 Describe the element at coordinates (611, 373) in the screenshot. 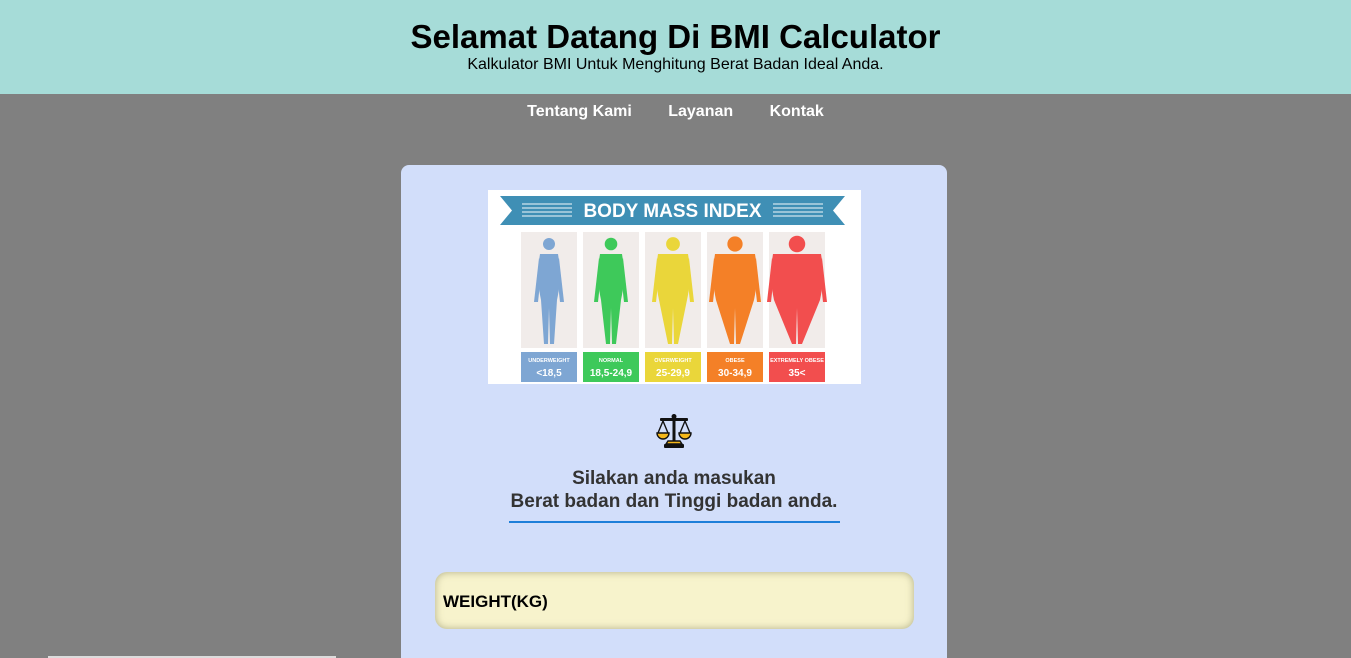

I see `category-range: 18,5-24,9` at that location.